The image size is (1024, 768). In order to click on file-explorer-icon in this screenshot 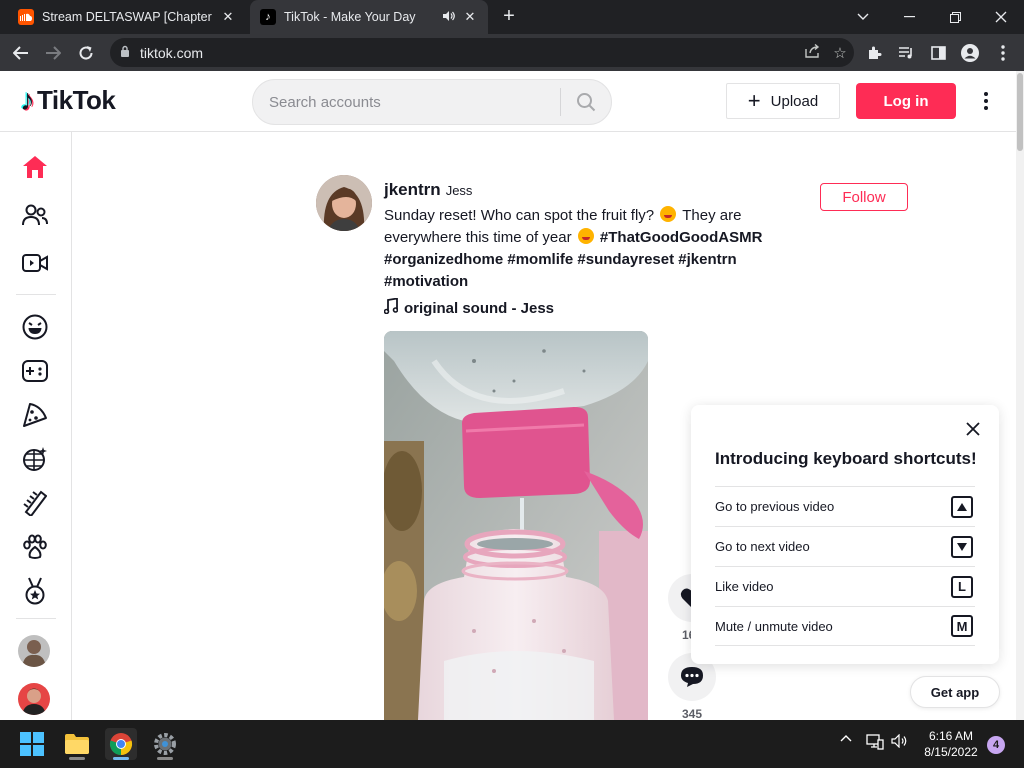, I will do `click(77, 744)`.